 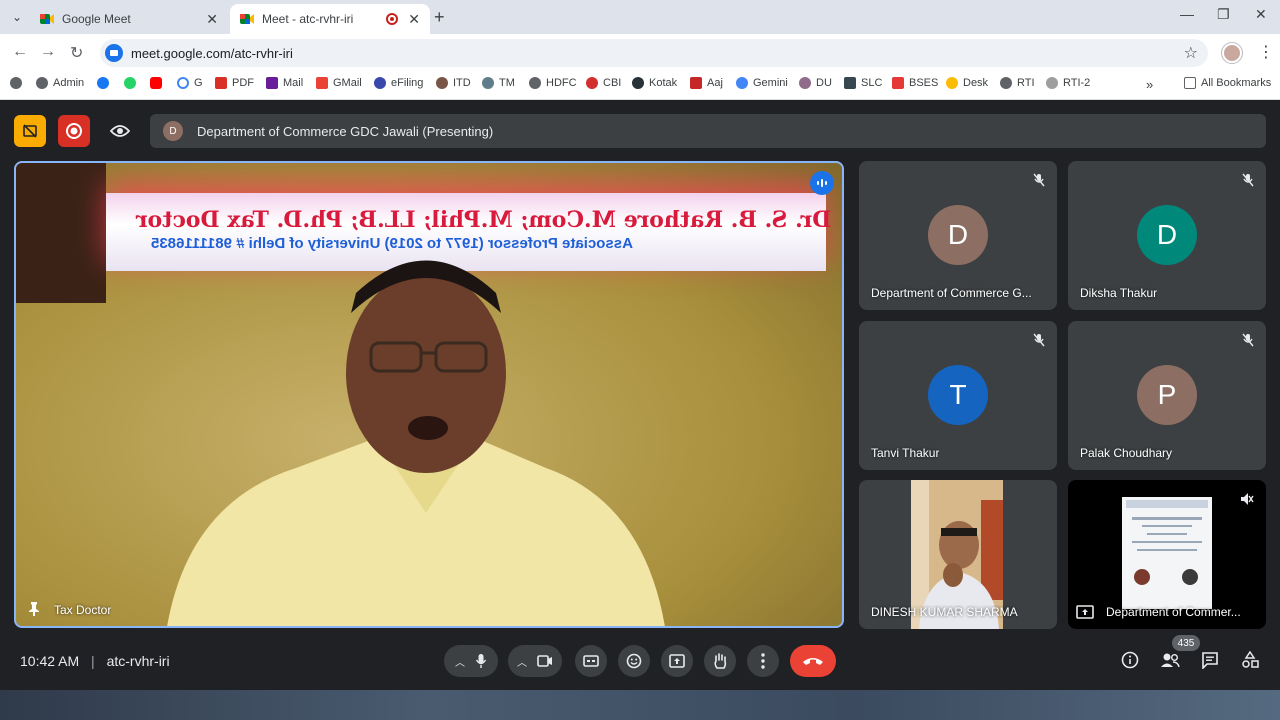 What do you see at coordinates (1227, 83) in the screenshot?
I see `all-bookmarks: All Bookmarks` at bounding box center [1227, 83].